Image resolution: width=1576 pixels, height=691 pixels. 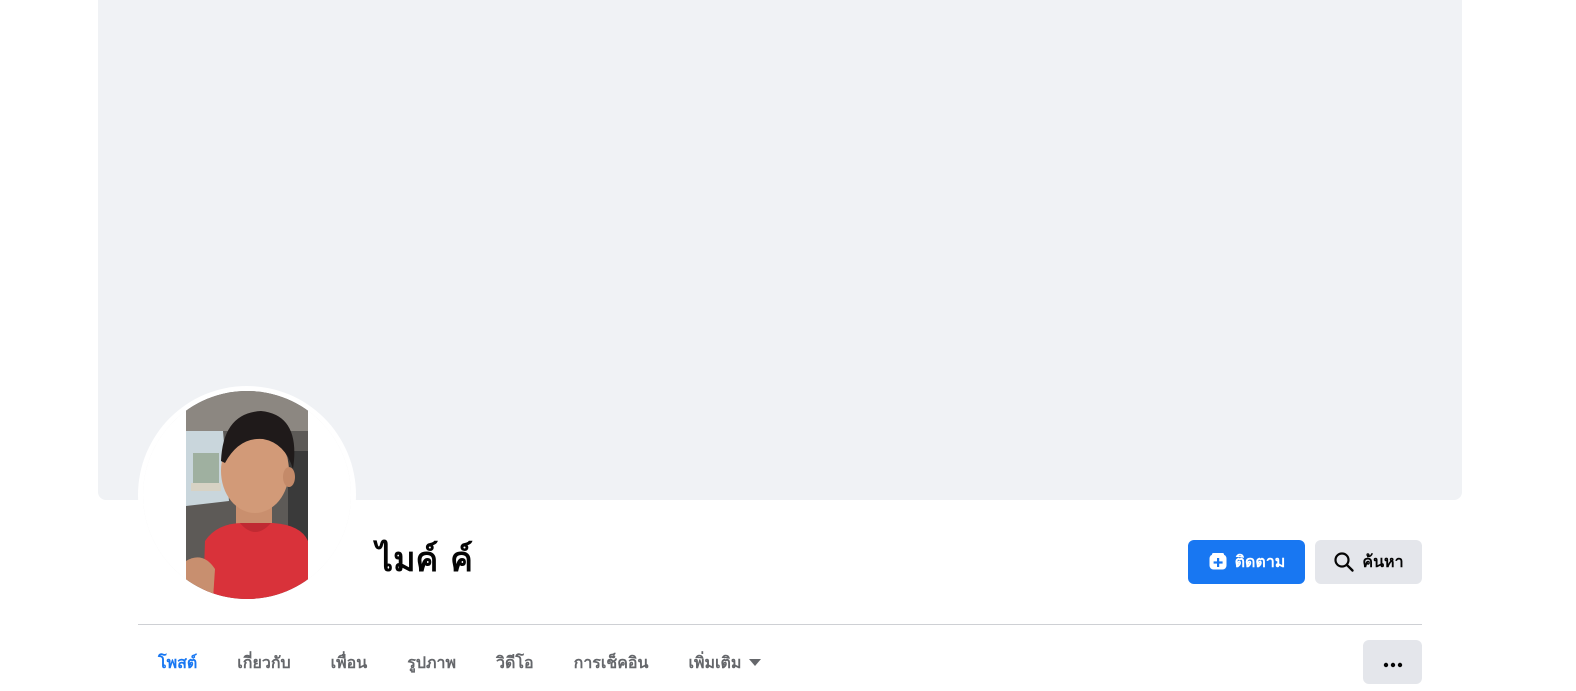 I want to click on profile-avatar, so click(x=247, y=495).